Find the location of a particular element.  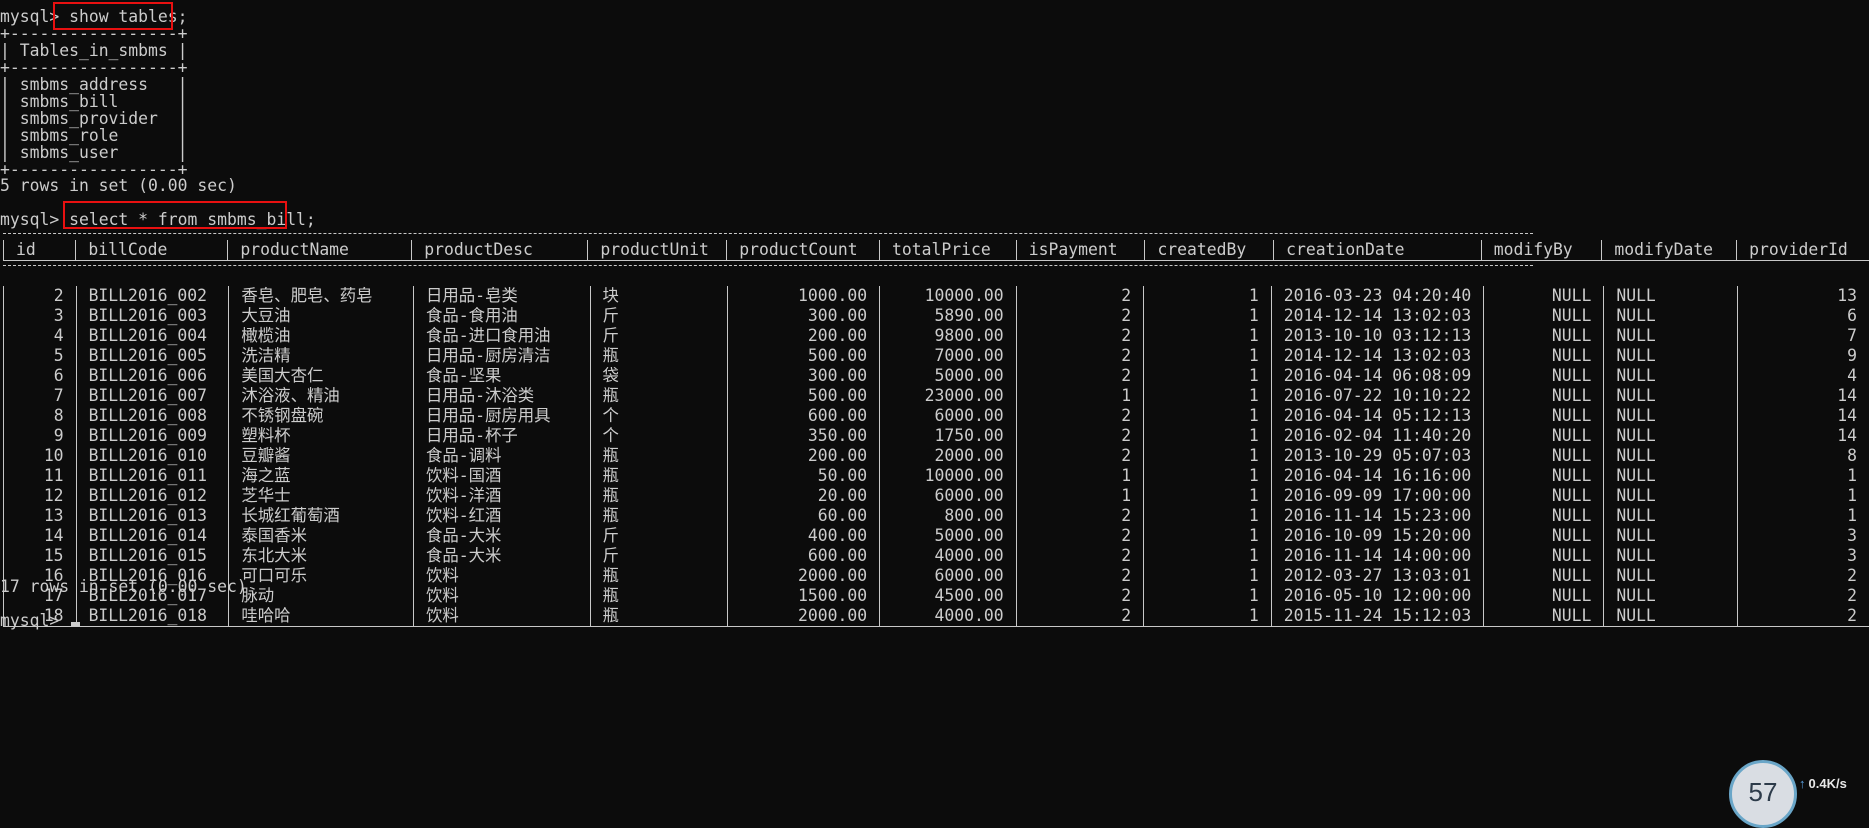

column-header: isPayment is located at coordinates (1080, 250).